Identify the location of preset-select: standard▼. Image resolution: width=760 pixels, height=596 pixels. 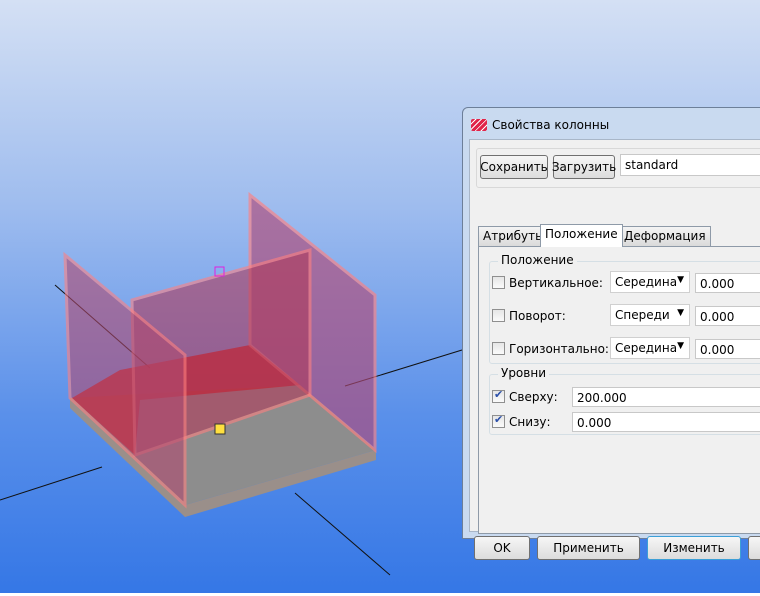
(690, 165).